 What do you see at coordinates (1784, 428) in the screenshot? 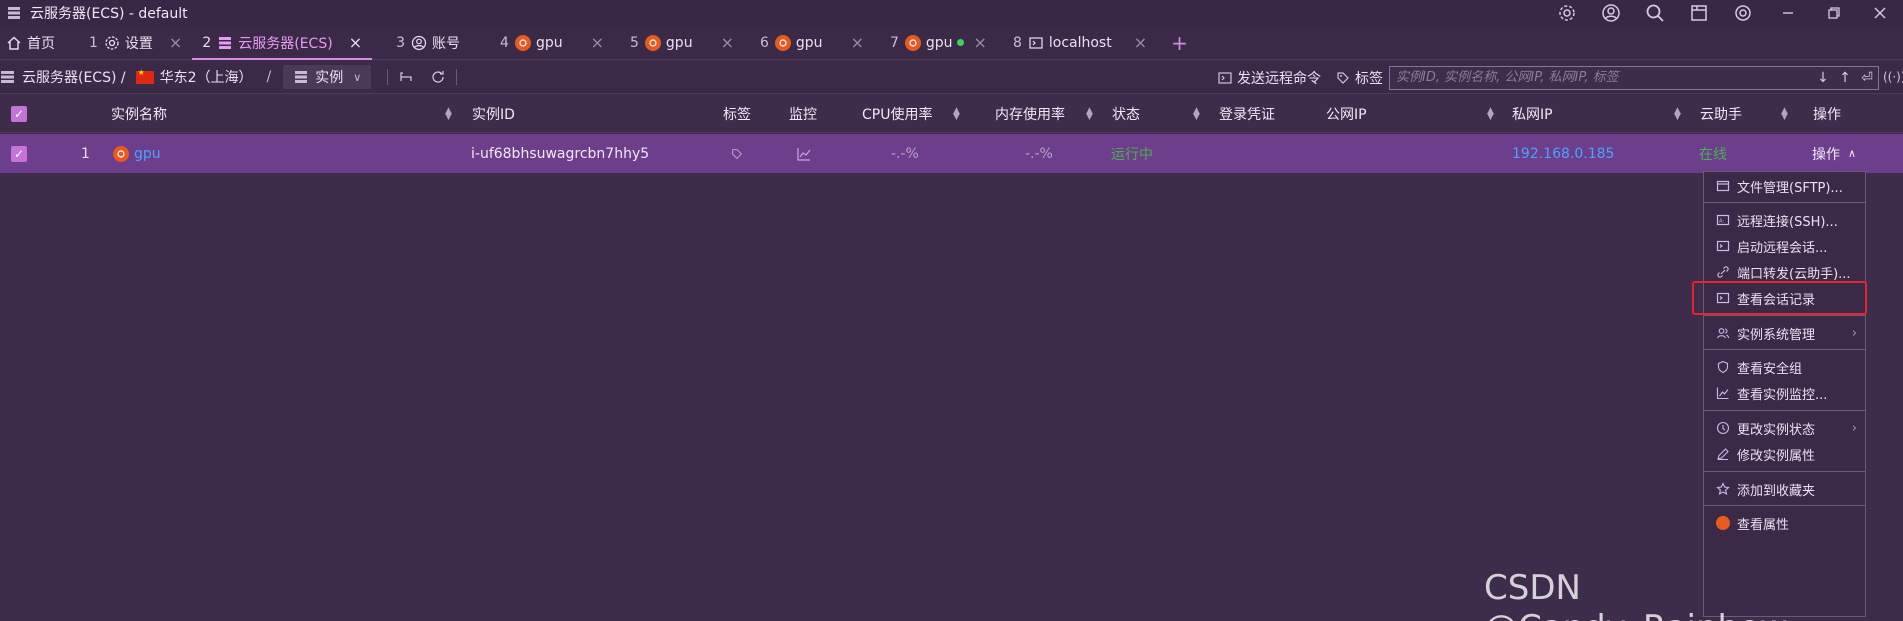
I see `menu-item-change-state: 更改实例状态 ›` at bounding box center [1784, 428].